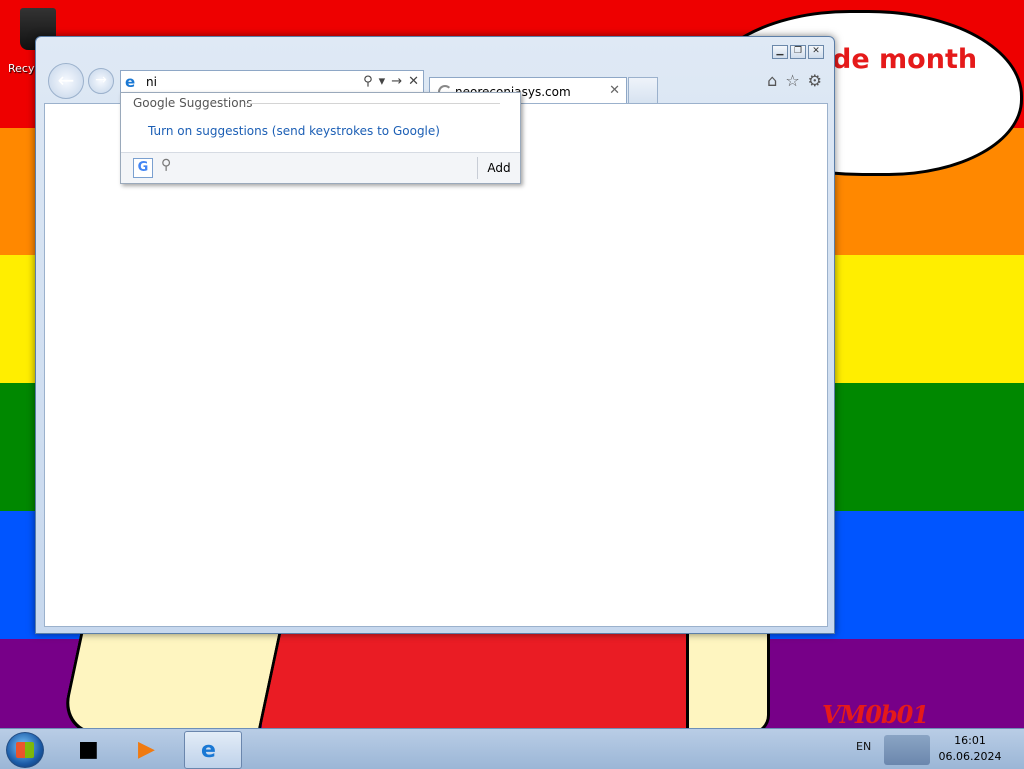 The width and height of the screenshot is (1024, 769). I want to click on home-icon: ⌂, so click(772, 80).